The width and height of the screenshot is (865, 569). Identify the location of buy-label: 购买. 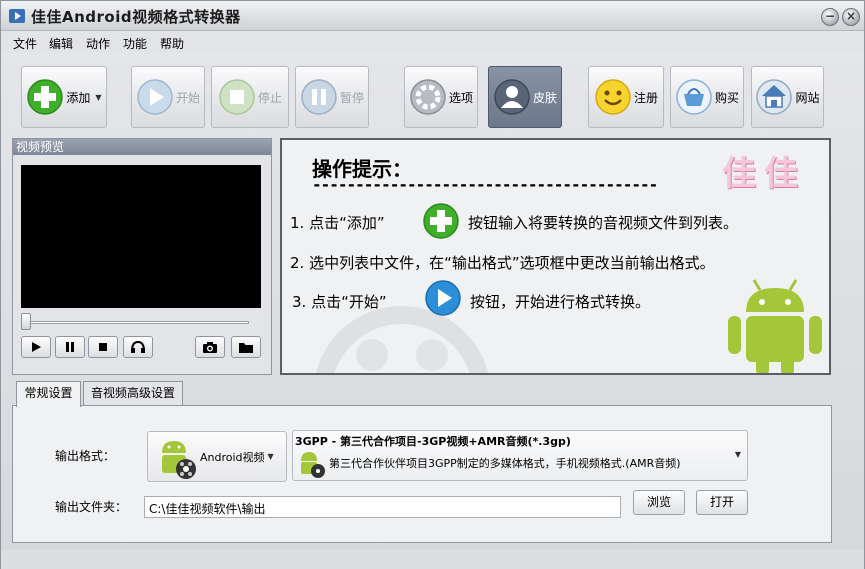
(726, 97).